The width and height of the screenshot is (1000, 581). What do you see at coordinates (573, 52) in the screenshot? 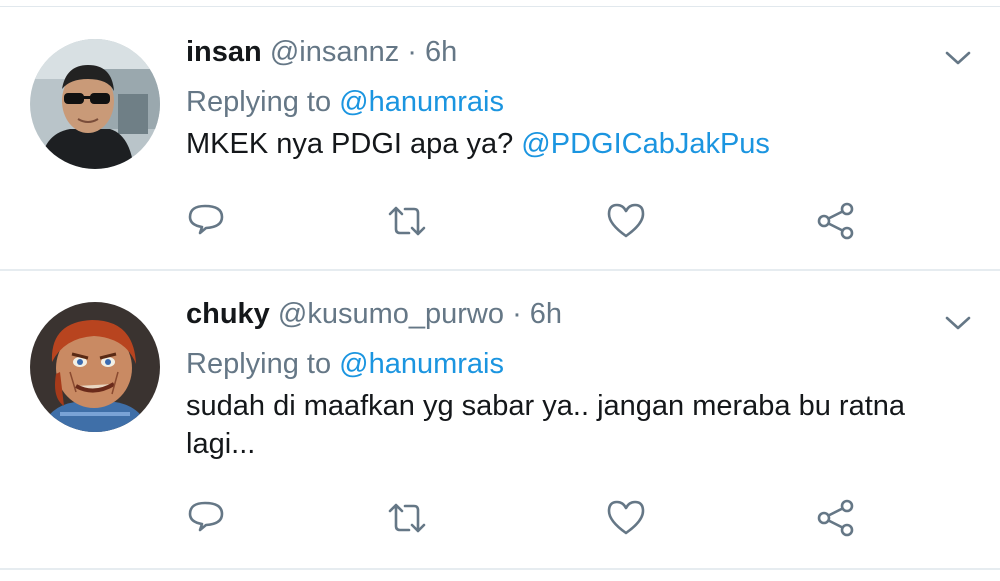
I see `tweet-header: insan @insannz · 6h` at bounding box center [573, 52].